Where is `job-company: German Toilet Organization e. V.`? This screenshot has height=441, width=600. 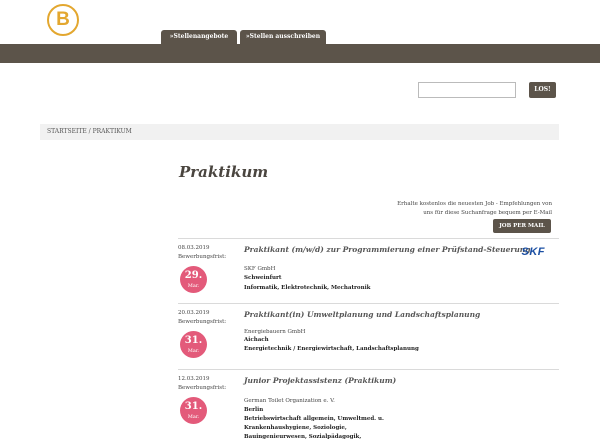
job-company: German Toilet Organization e. V. is located at coordinates (289, 401).